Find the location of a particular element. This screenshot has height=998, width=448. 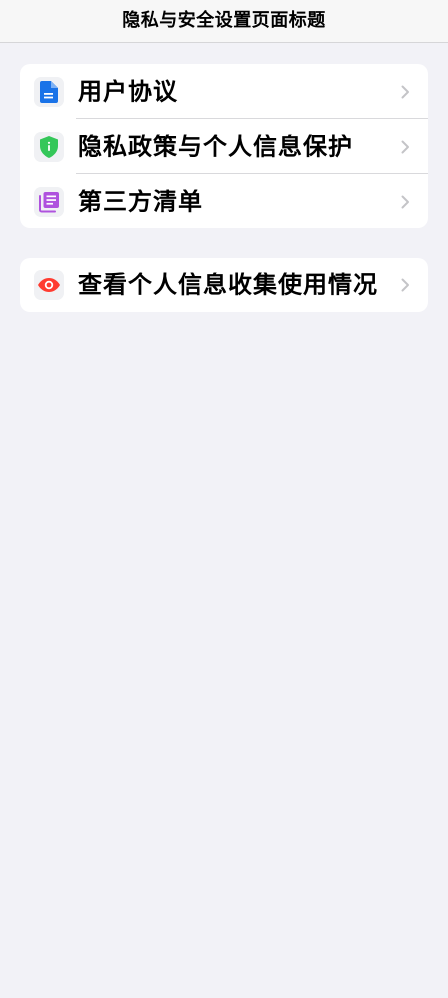

settings-group: 用户协议 隐私政策与个人信息保护 第三方清单 is located at coordinates (224, 146).